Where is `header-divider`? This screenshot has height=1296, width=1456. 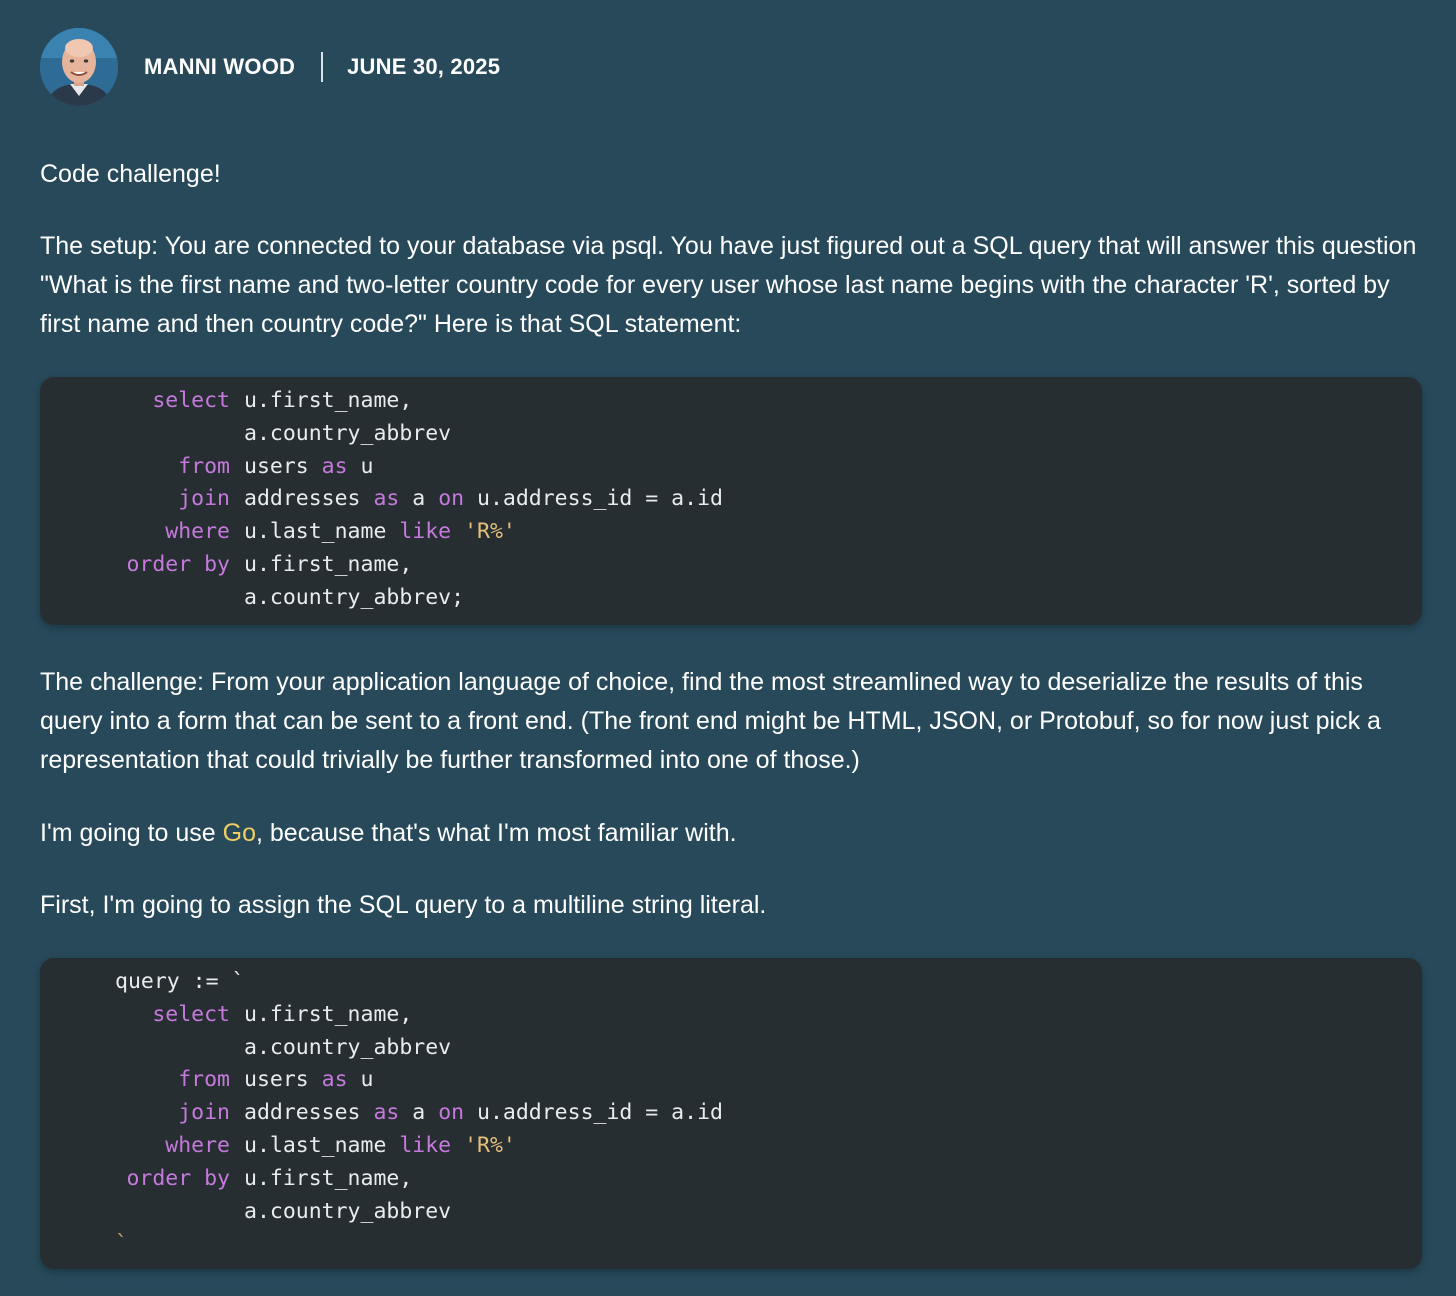 header-divider is located at coordinates (322, 67).